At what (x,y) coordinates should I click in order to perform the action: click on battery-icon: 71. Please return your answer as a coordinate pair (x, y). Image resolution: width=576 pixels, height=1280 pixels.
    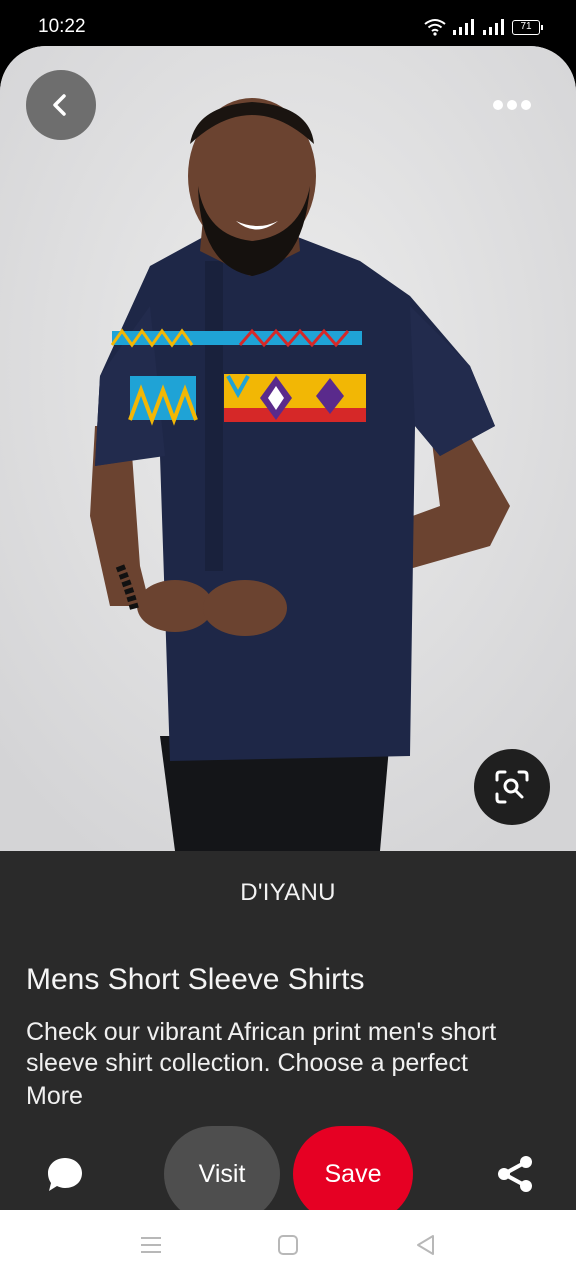
    Looking at the image, I should click on (527, 27).